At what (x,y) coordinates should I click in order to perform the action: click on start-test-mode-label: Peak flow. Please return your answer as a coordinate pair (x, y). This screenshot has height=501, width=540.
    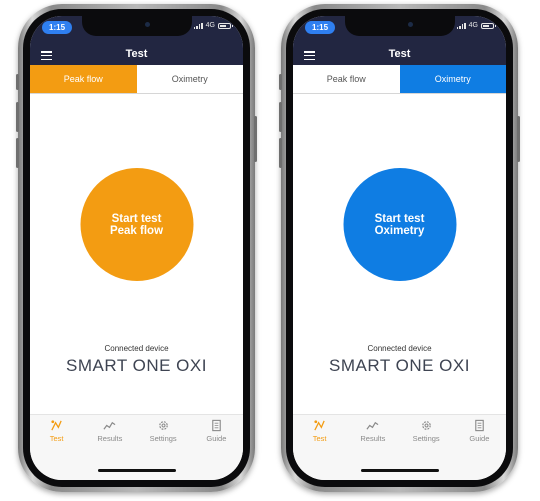
    Looking at the image, I should click on (136, 230).